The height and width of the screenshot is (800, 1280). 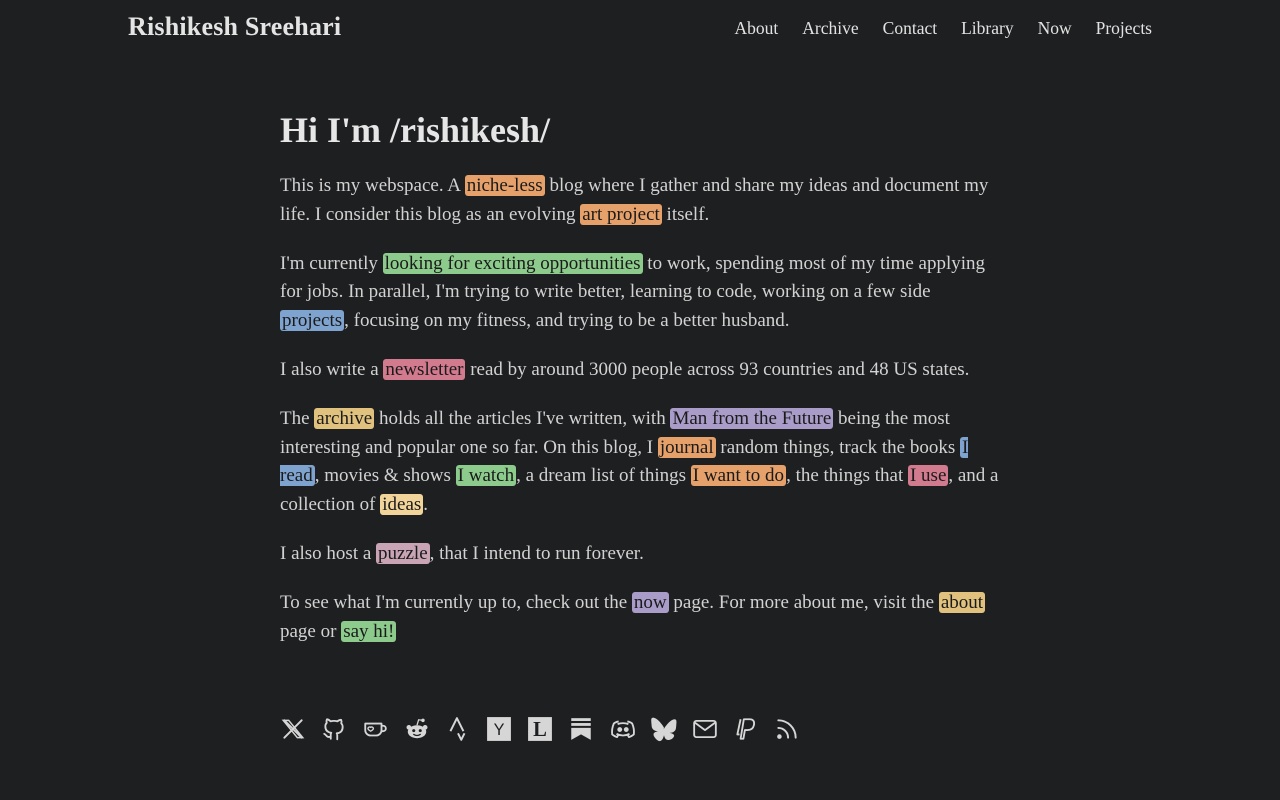 I want to click on nav-projects: Projects, so click(x=1124, y=28).